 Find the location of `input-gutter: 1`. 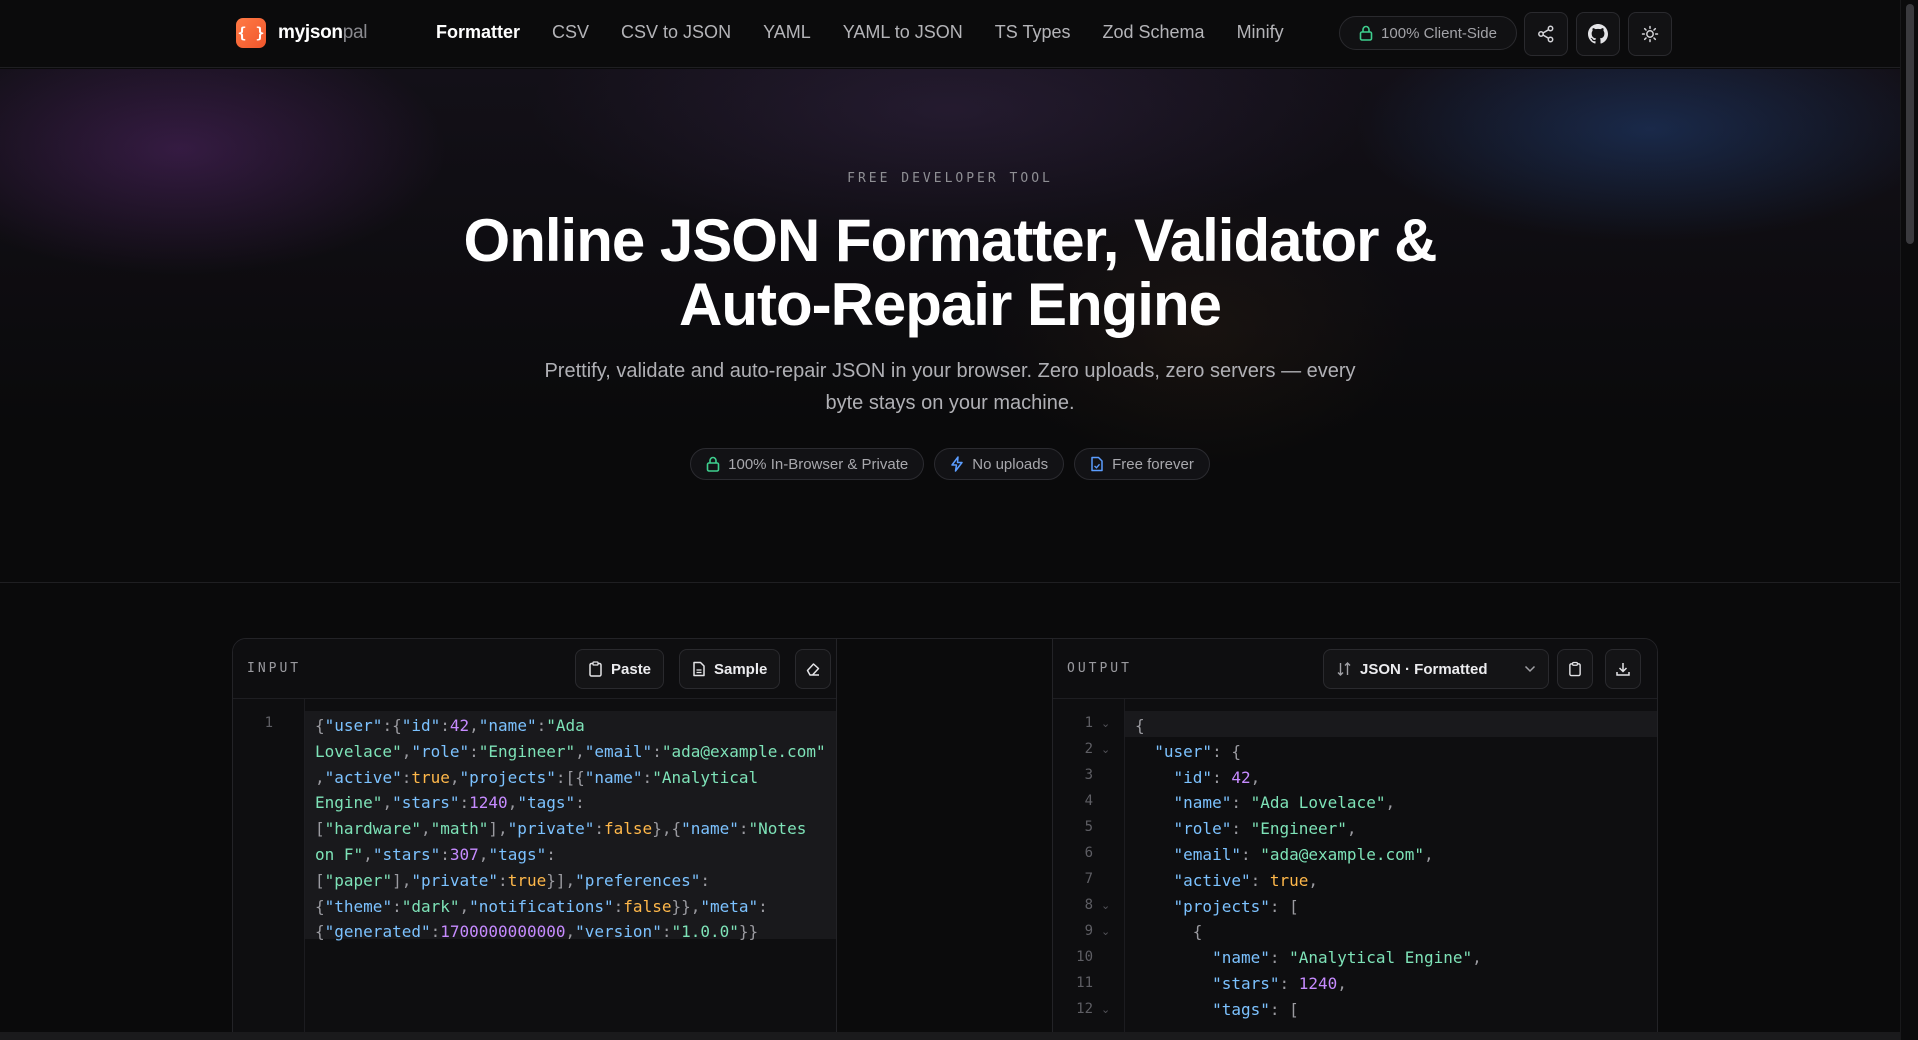

input-gutter: 1 is located at coordinates (269, 869).